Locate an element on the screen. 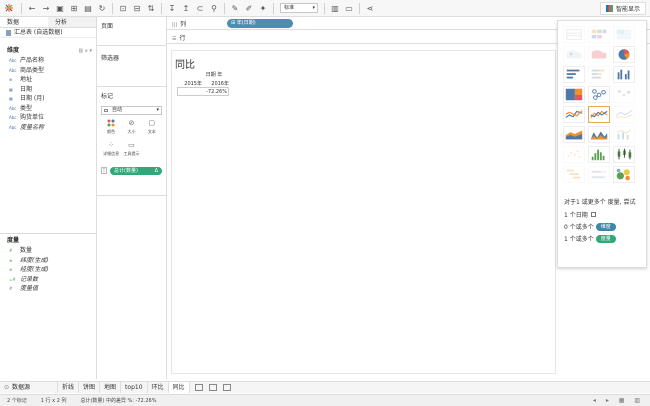 The height and width of the screenshot is (406, 650). detail-button: ⁘ 详细信息 is located at coordinates (111, 150).